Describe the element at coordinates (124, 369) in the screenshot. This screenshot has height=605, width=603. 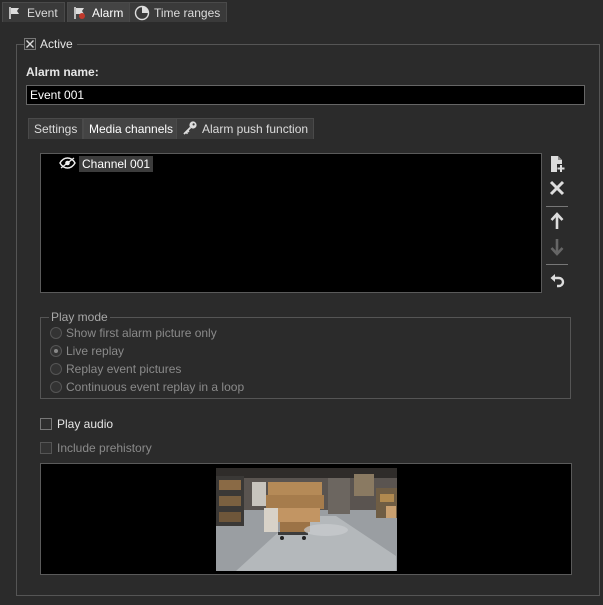
I see `radio-label: Replay event pictures` at that location.